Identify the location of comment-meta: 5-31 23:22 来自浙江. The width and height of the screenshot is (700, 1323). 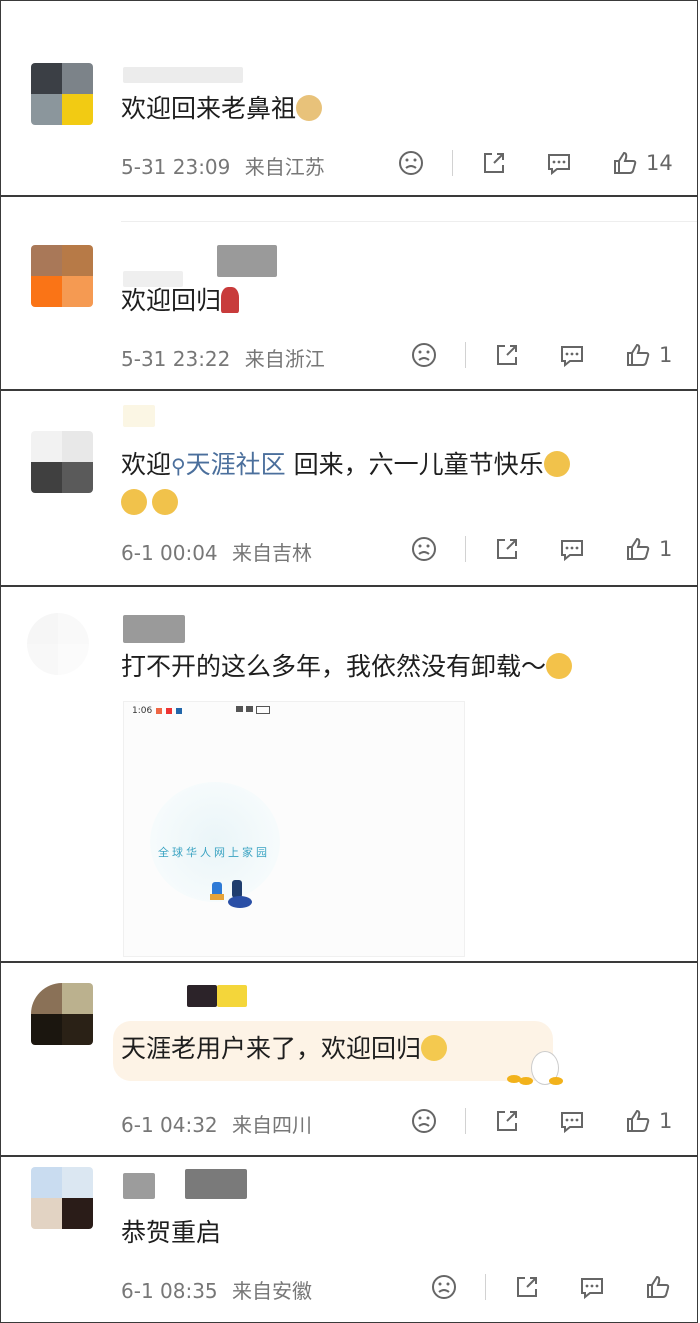
(223, 357).